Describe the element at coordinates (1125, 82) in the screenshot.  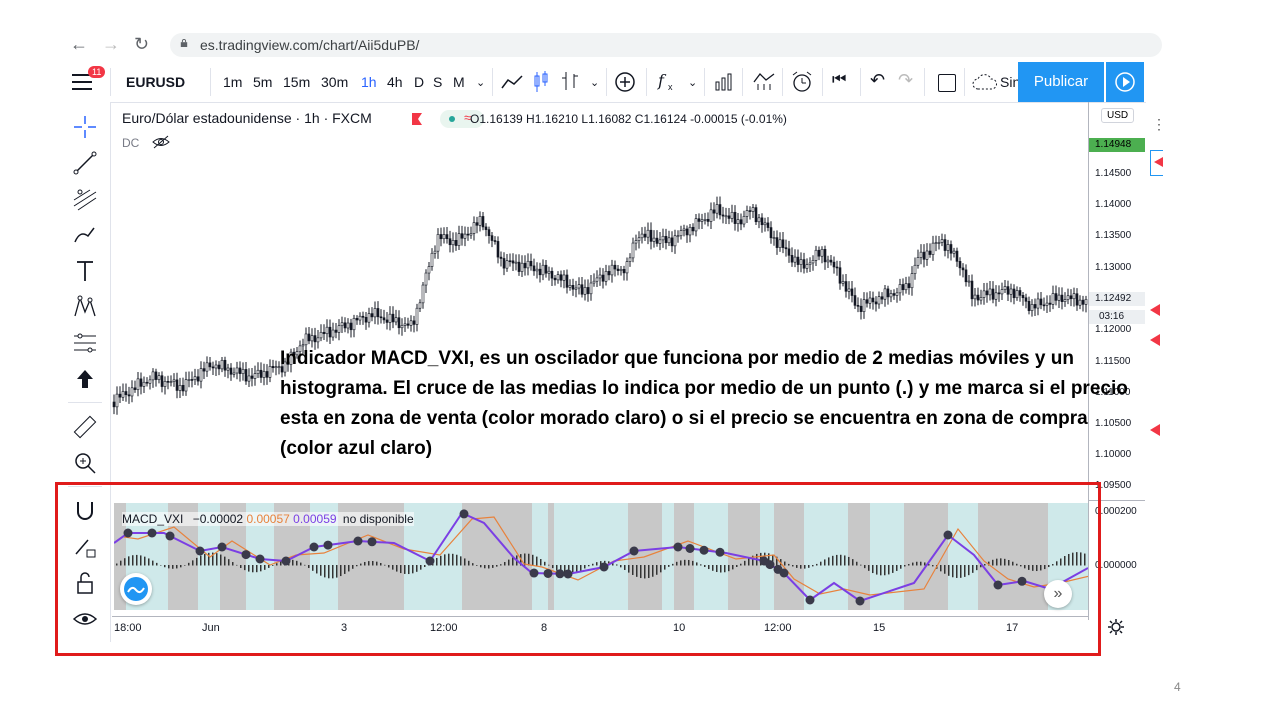
I see `play-button` at that location.